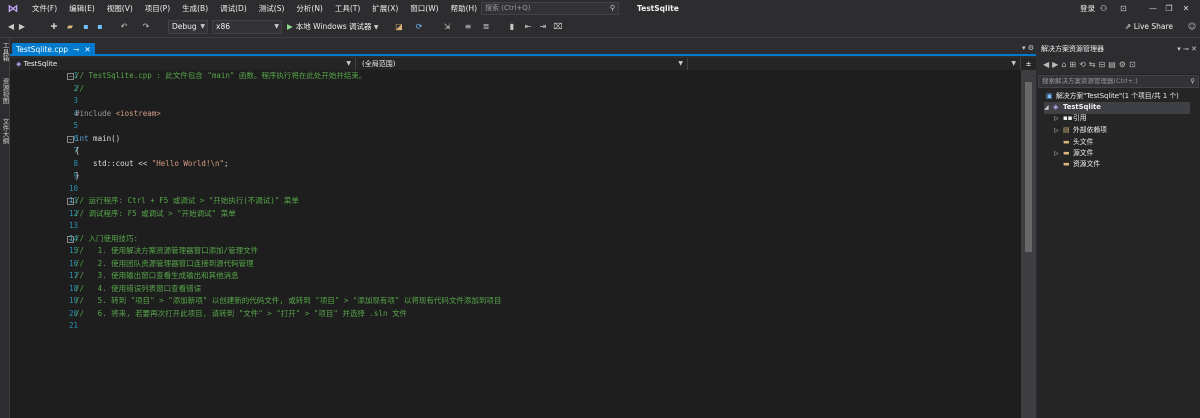 This screenshot has height=418, width=1200. I want to click on vertical-scrollbar, so click(1028, 244).